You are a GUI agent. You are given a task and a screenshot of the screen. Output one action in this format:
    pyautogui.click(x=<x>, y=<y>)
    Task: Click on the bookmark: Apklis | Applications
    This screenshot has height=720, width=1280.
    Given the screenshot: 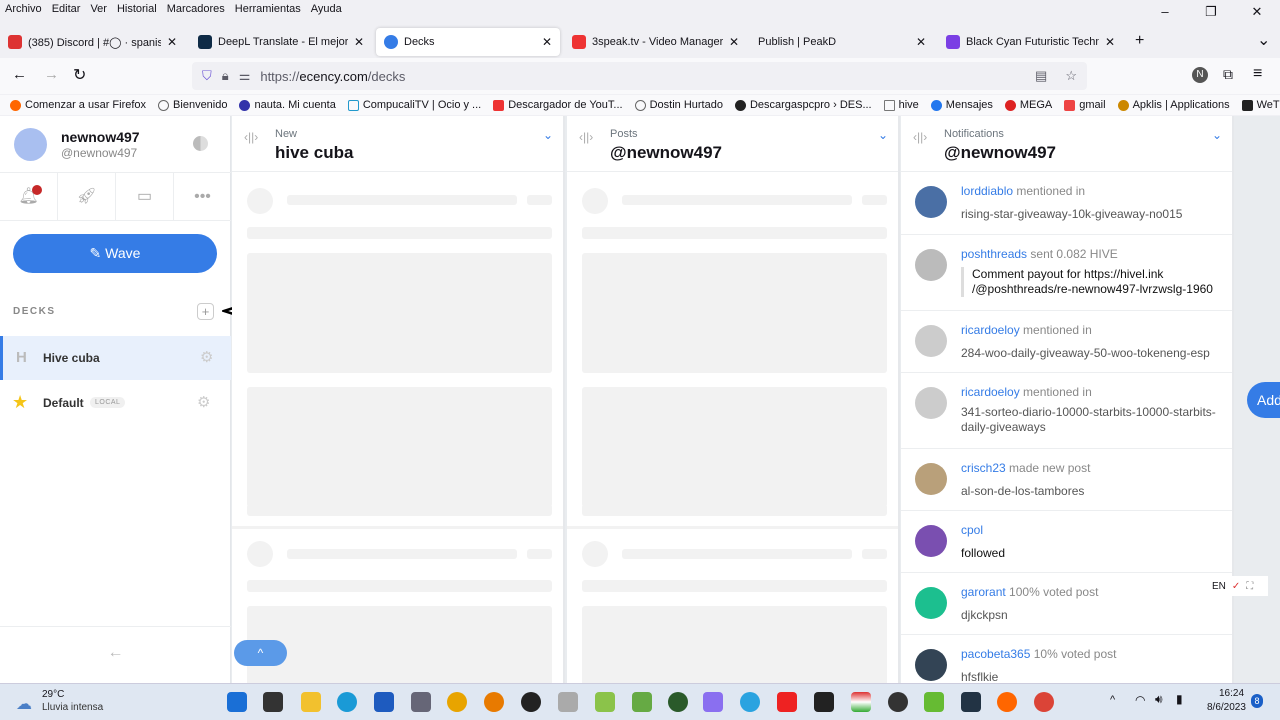 What is the action you would take?
    pyautogui.click(x=1173, y=105)
    